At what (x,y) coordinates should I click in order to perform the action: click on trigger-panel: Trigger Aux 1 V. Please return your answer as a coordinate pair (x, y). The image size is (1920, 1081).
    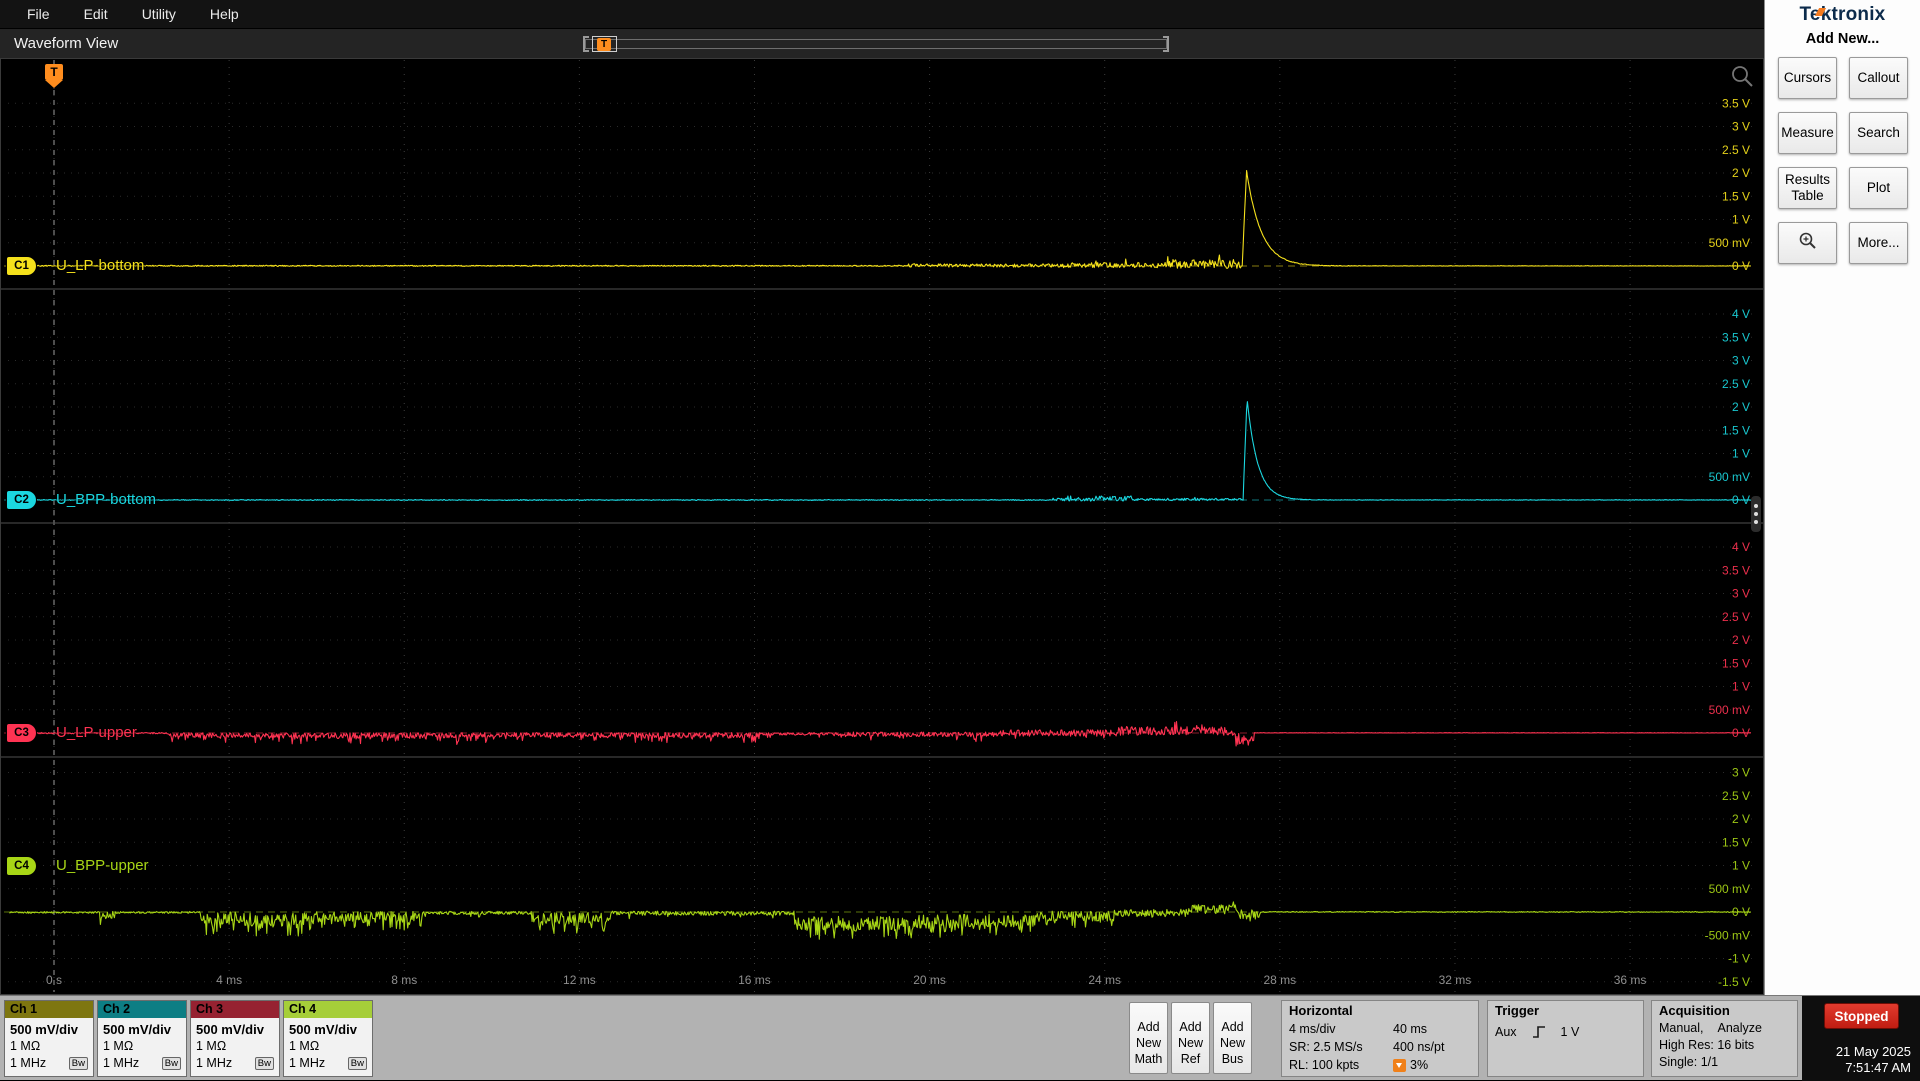
    Looking at the image, I should click on (1565, 1038).